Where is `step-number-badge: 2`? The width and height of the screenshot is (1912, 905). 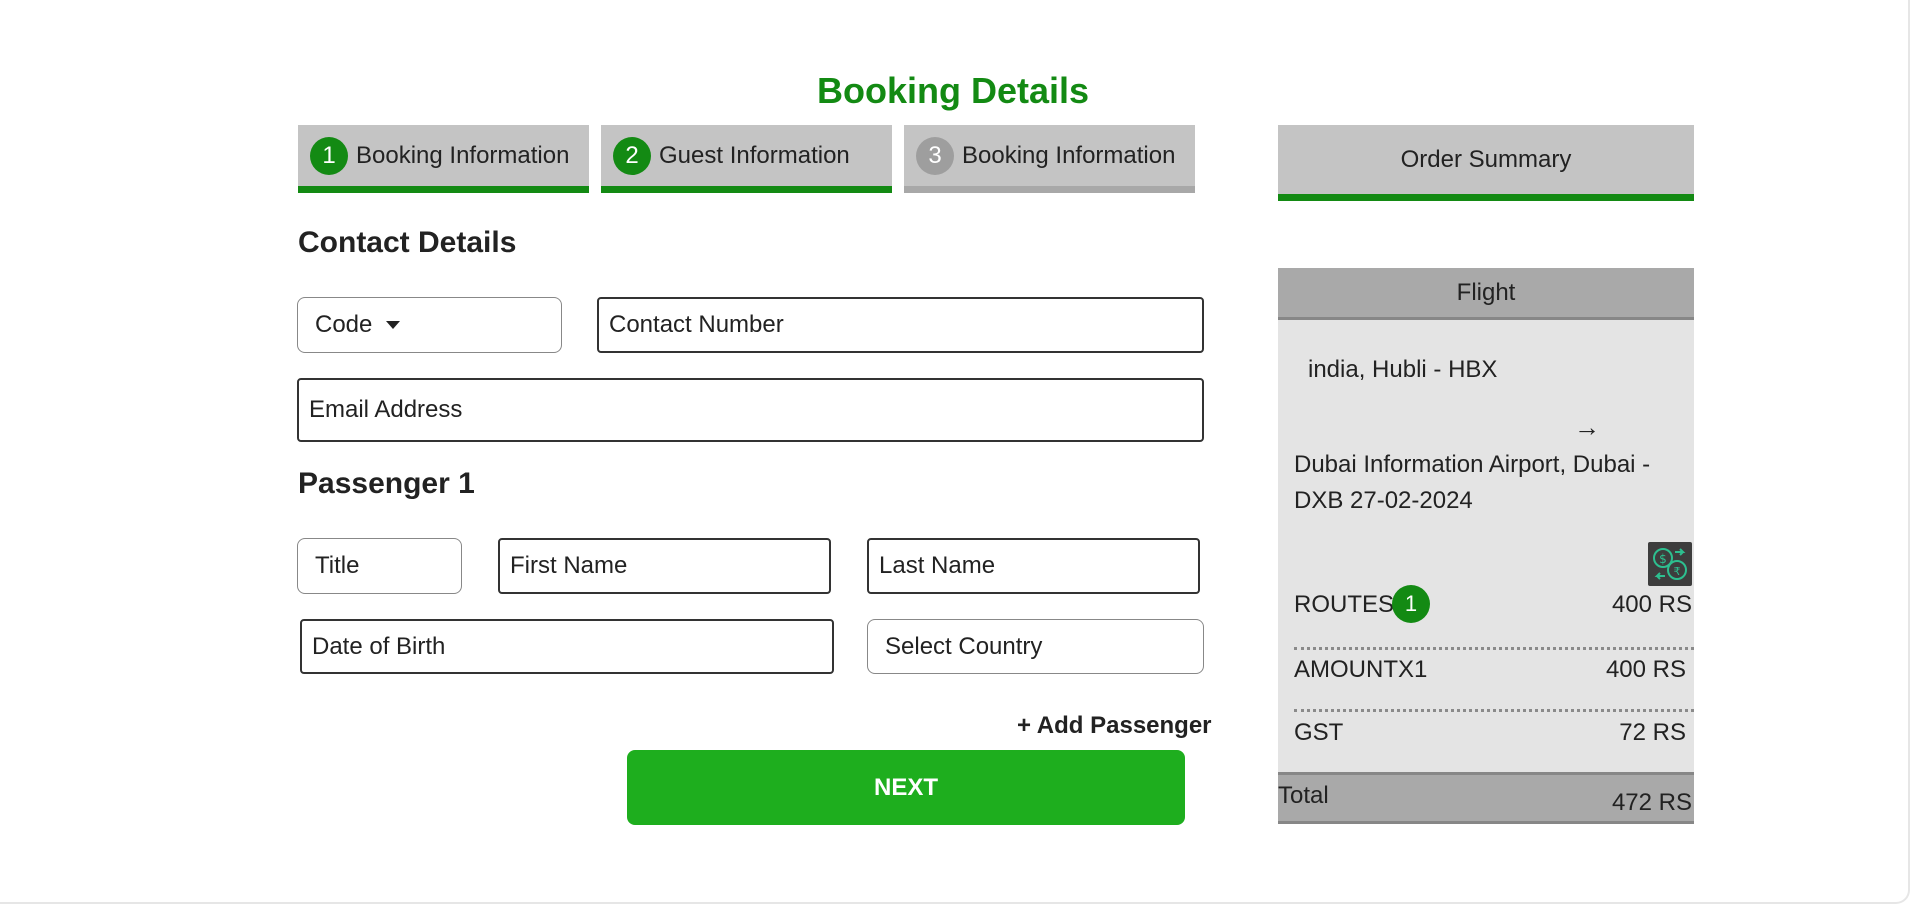
step-number-badge: 2 is located at coordinates (632, 155).